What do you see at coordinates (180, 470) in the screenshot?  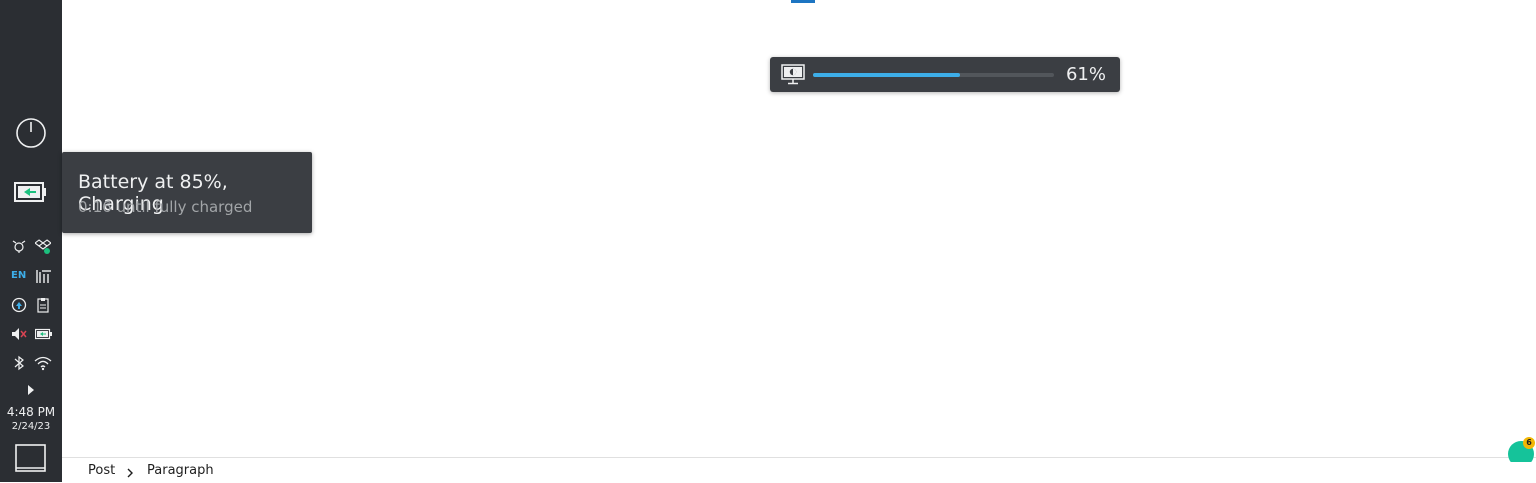 I see `breadcrumb-item-paragraph: Paragraph` at bounding box center [180, 470].